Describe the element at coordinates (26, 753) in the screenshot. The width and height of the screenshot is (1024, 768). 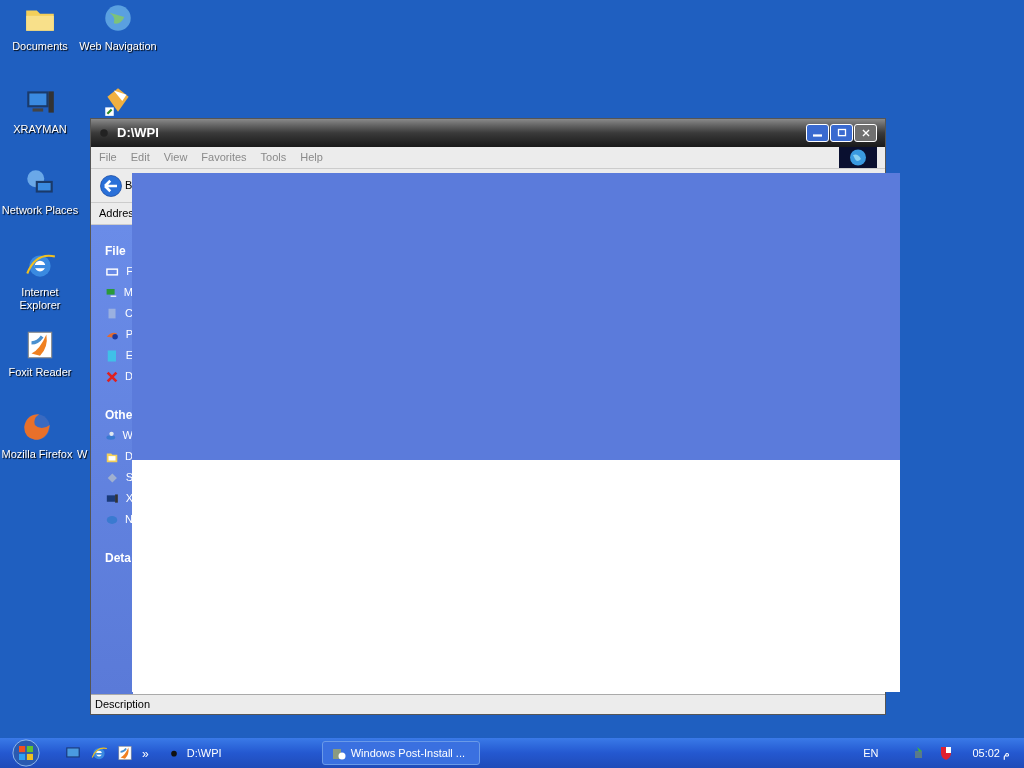
I see `start-button` at that location.